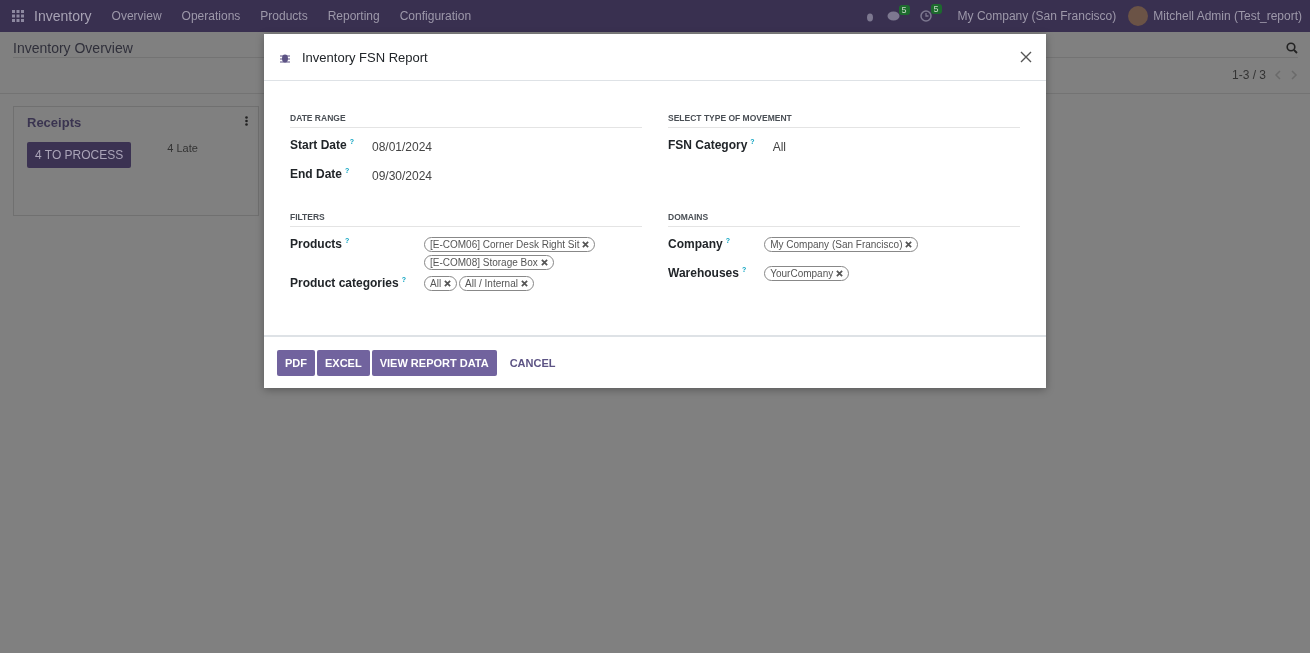 This screenshot has height=653, width=1310. Describe the element at coordinates (844, 120) in the screenshot. I see `section-heading: SELECT TYPE OF MOVEMENT` at that location.